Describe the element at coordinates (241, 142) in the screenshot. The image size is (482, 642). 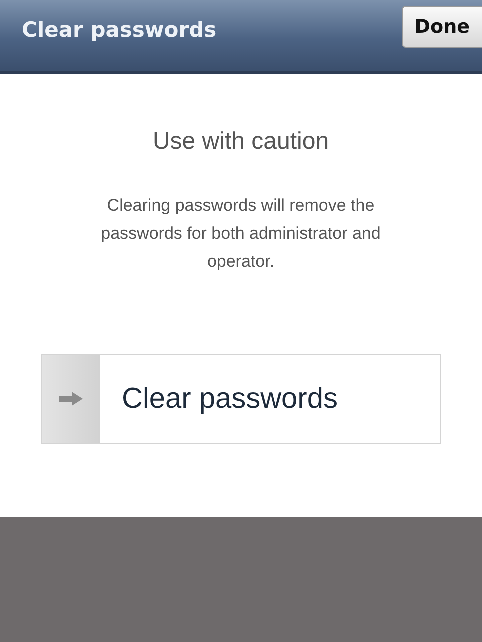
I see `warning-heading: Use with caution` at that location.